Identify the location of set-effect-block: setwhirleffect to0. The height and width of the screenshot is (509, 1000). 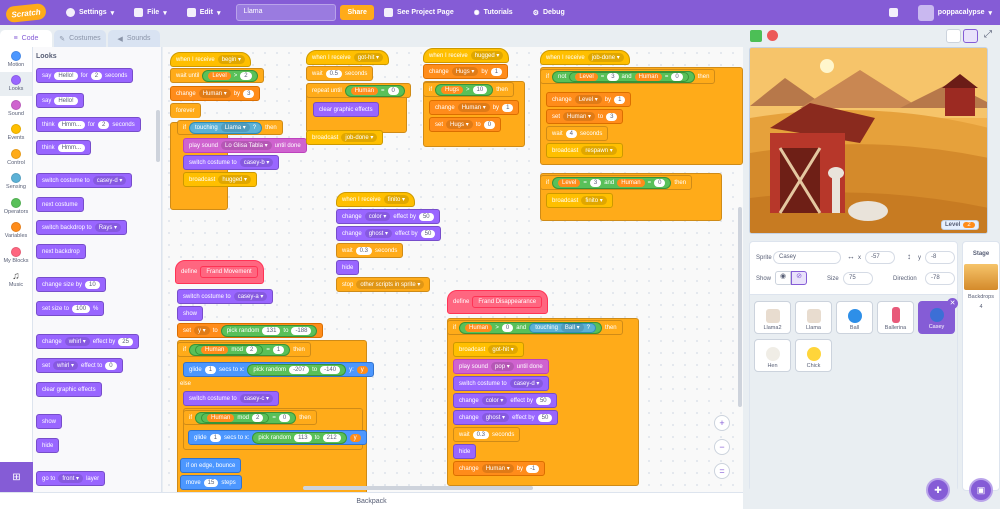
(79, 365).